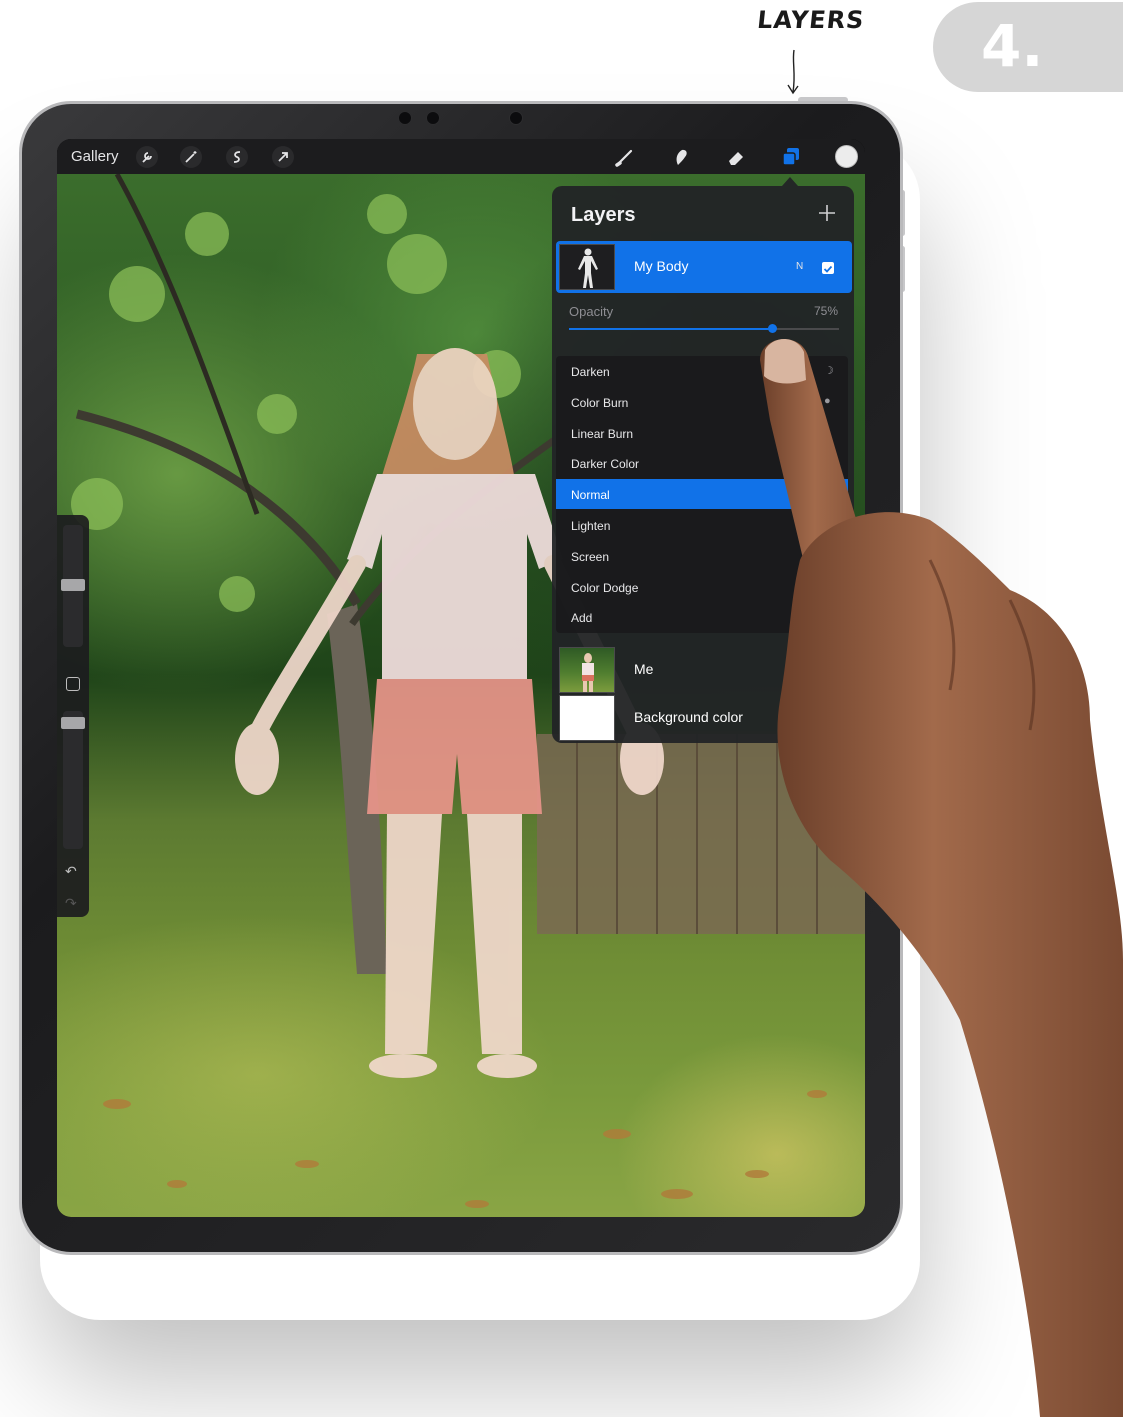  Describe the element at coordinates (846, 156) in the screenshot. I see `color-picker-button` at that location.